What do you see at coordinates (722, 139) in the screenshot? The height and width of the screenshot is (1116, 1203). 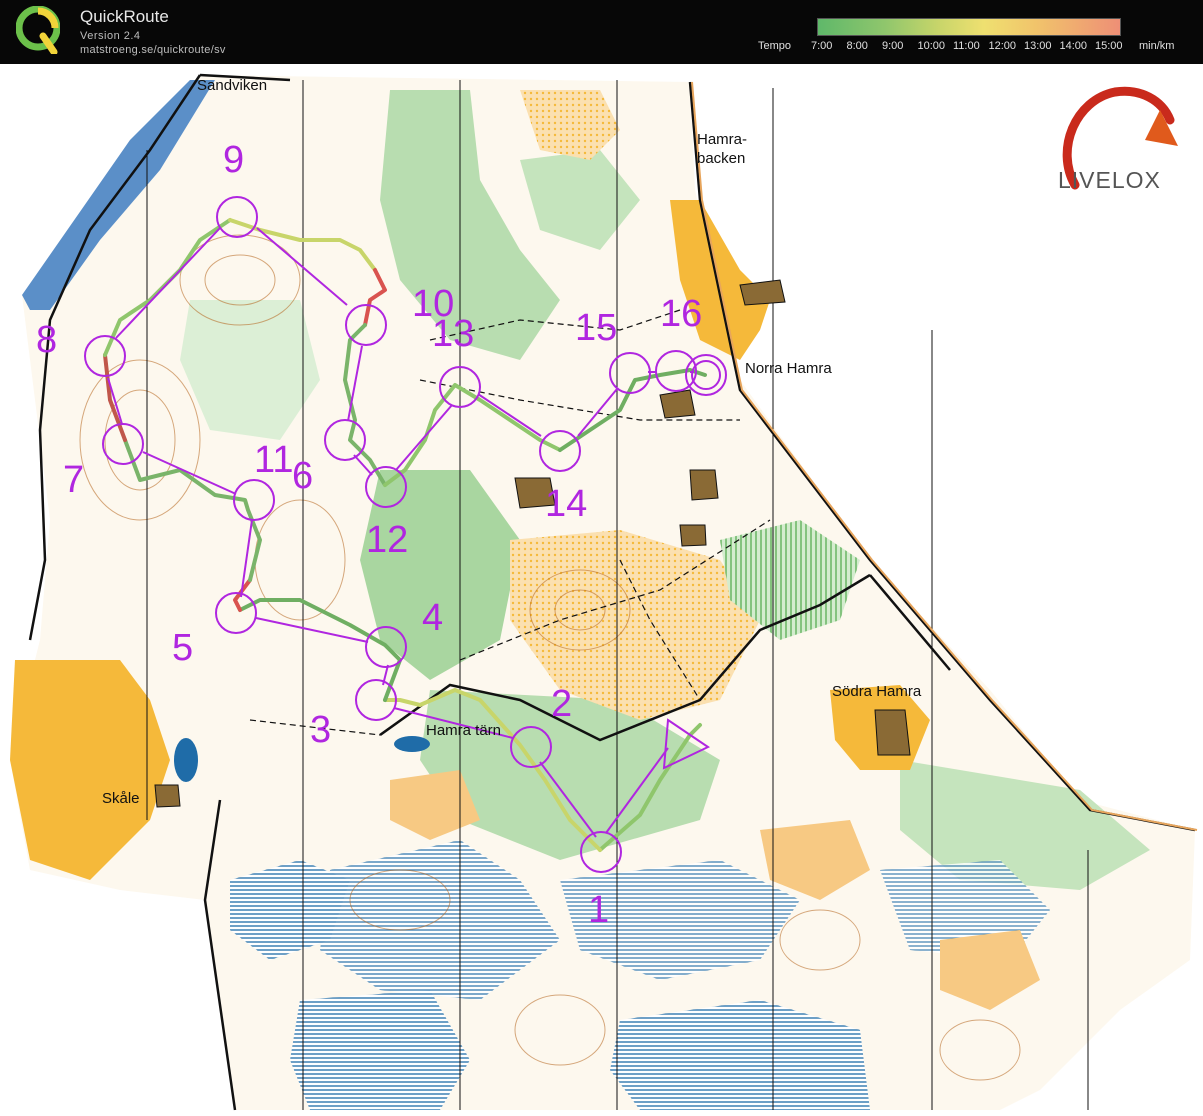 I see `place-name: Hamra-` at bounding box center [722, 139].